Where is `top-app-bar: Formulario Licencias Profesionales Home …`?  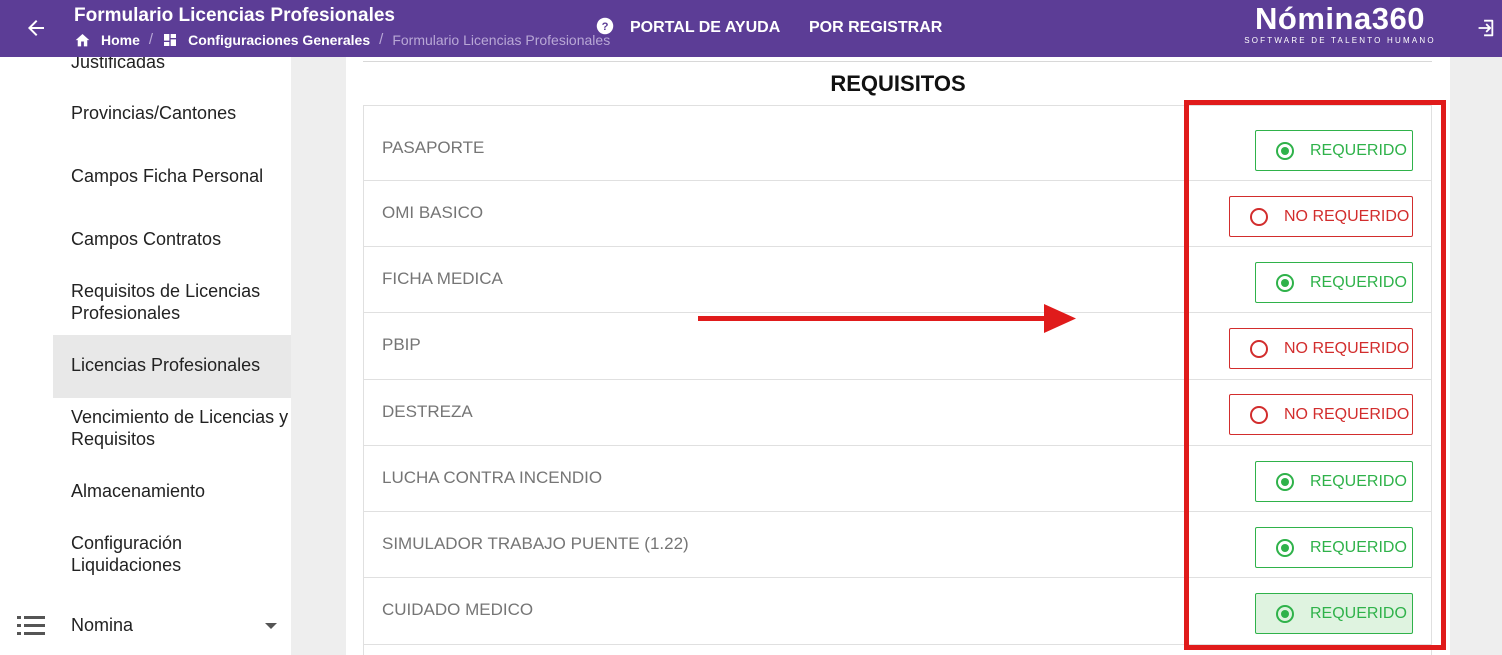 top-app-bar: Formulario Licencias Profesionales Home … is located at coordinates (751, 28).